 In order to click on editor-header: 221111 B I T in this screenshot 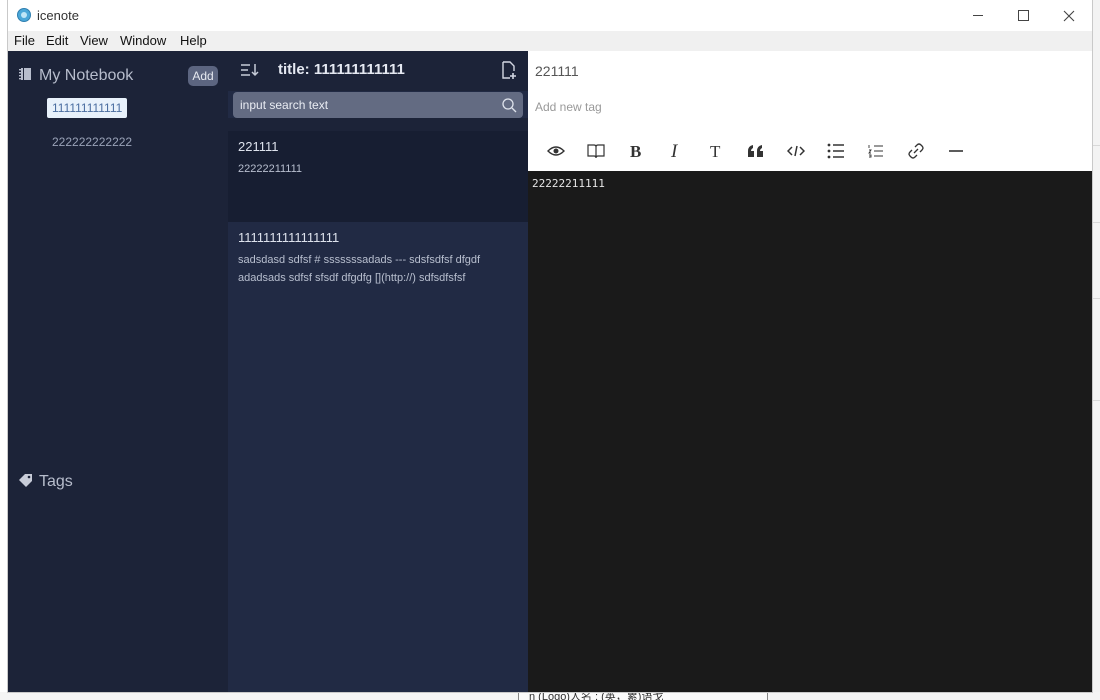, I will do `click(810, 111)`.